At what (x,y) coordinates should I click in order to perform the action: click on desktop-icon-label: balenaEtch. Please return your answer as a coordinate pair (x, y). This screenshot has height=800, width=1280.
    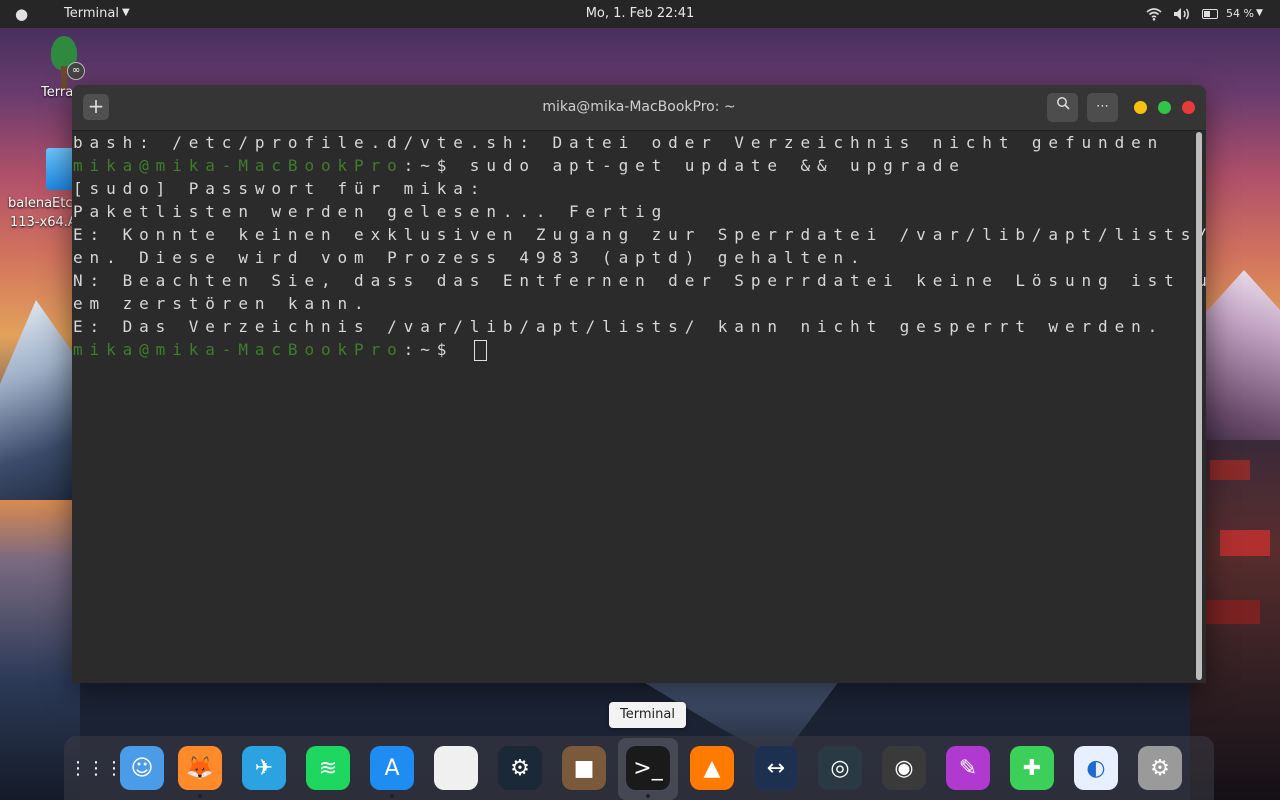
    Looking at the image, I should click on (44, 203).